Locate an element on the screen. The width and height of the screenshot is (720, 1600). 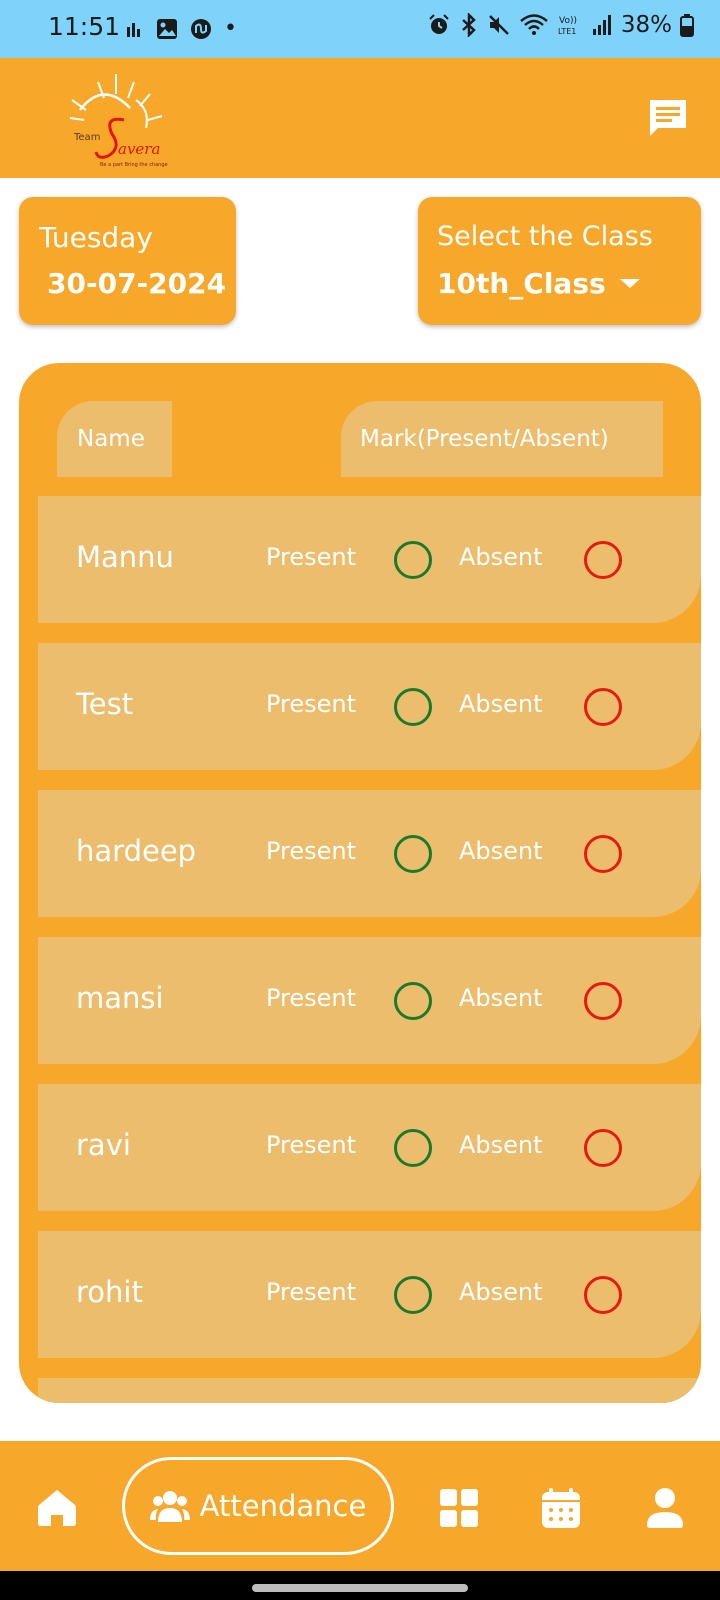
gesture-home-handle is located at coordinates (360, 1588).